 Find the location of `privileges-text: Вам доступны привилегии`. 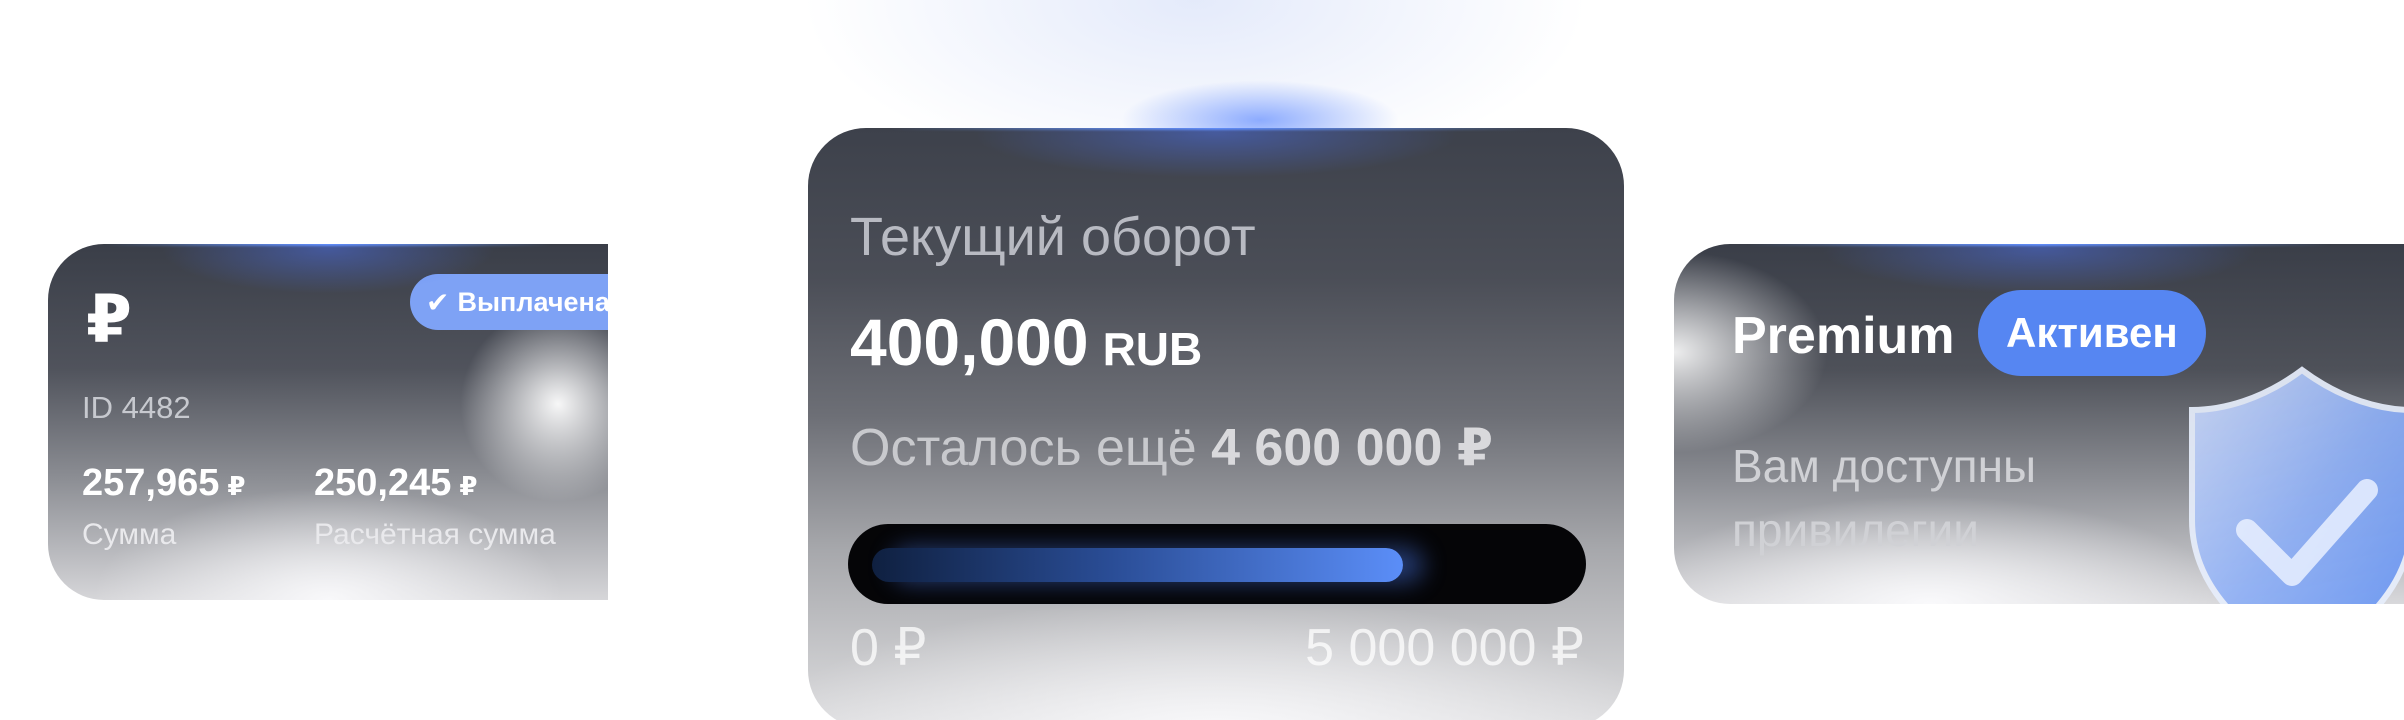

privileges-text: Вам доступны привилегии is located at coordinates (1884, 498).